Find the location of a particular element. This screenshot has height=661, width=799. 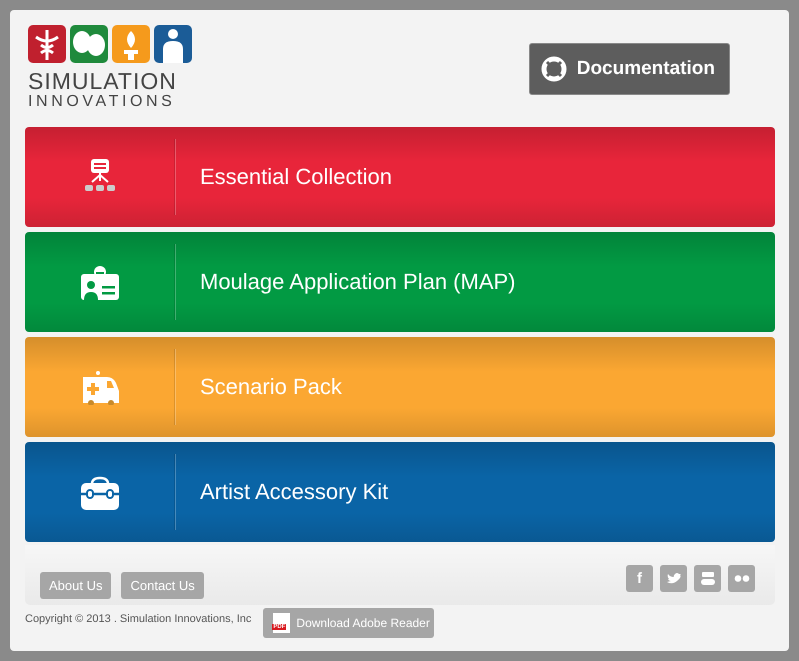

menu-bar: Artist Accessory Kit is located at coordinates (400, 492).